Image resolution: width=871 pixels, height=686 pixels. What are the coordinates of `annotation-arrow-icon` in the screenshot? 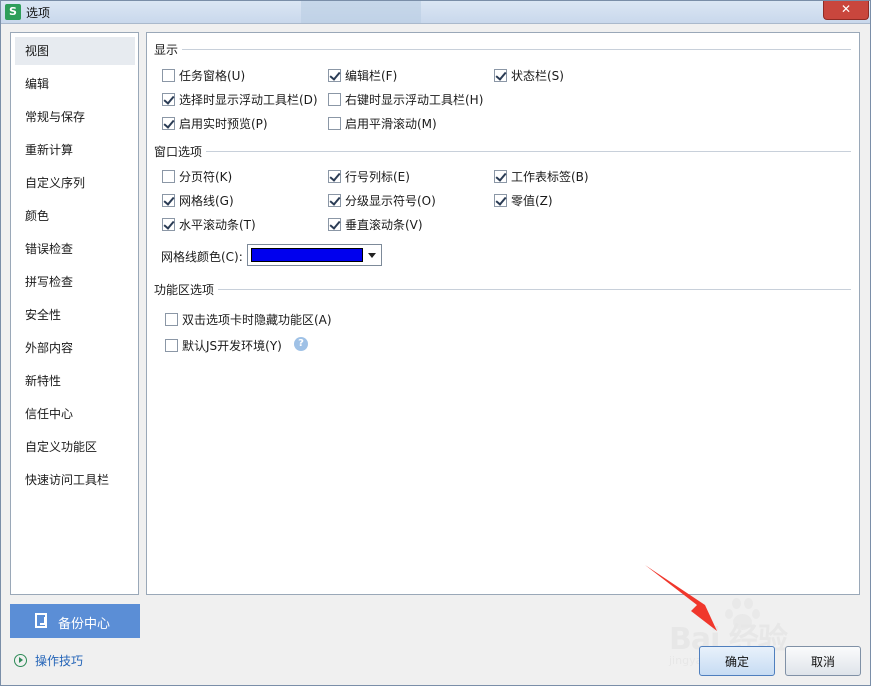 It's located at (681, 598).